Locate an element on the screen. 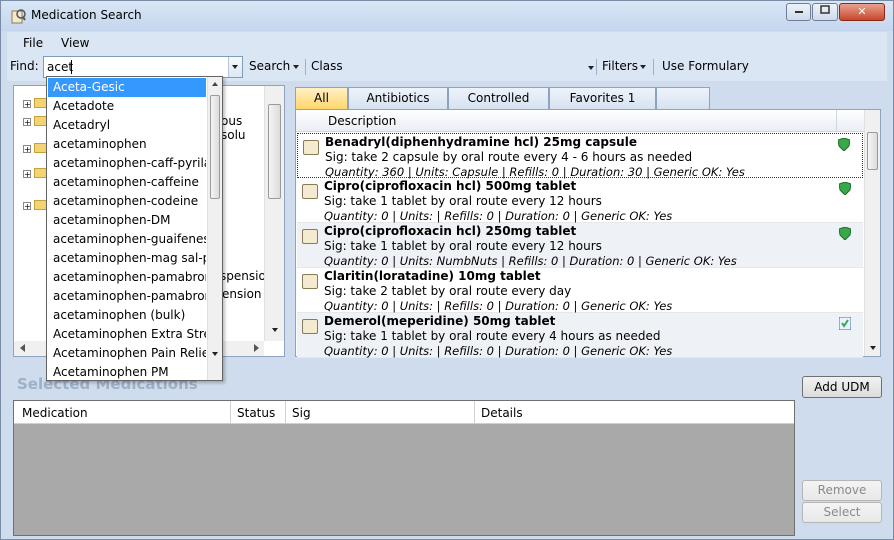 Image resolution: width=894 pixels, height=540 pixels. minimize-button is located at coordinates (798, 12).